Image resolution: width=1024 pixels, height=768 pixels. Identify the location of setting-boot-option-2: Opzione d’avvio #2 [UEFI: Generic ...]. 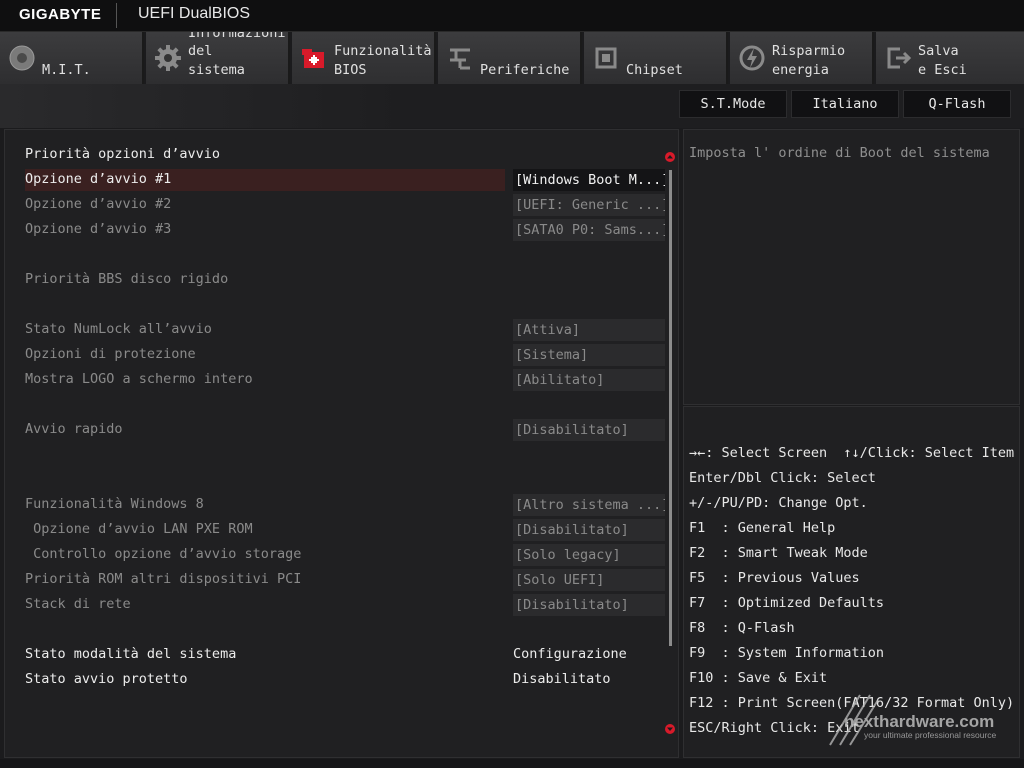
(345, 205).